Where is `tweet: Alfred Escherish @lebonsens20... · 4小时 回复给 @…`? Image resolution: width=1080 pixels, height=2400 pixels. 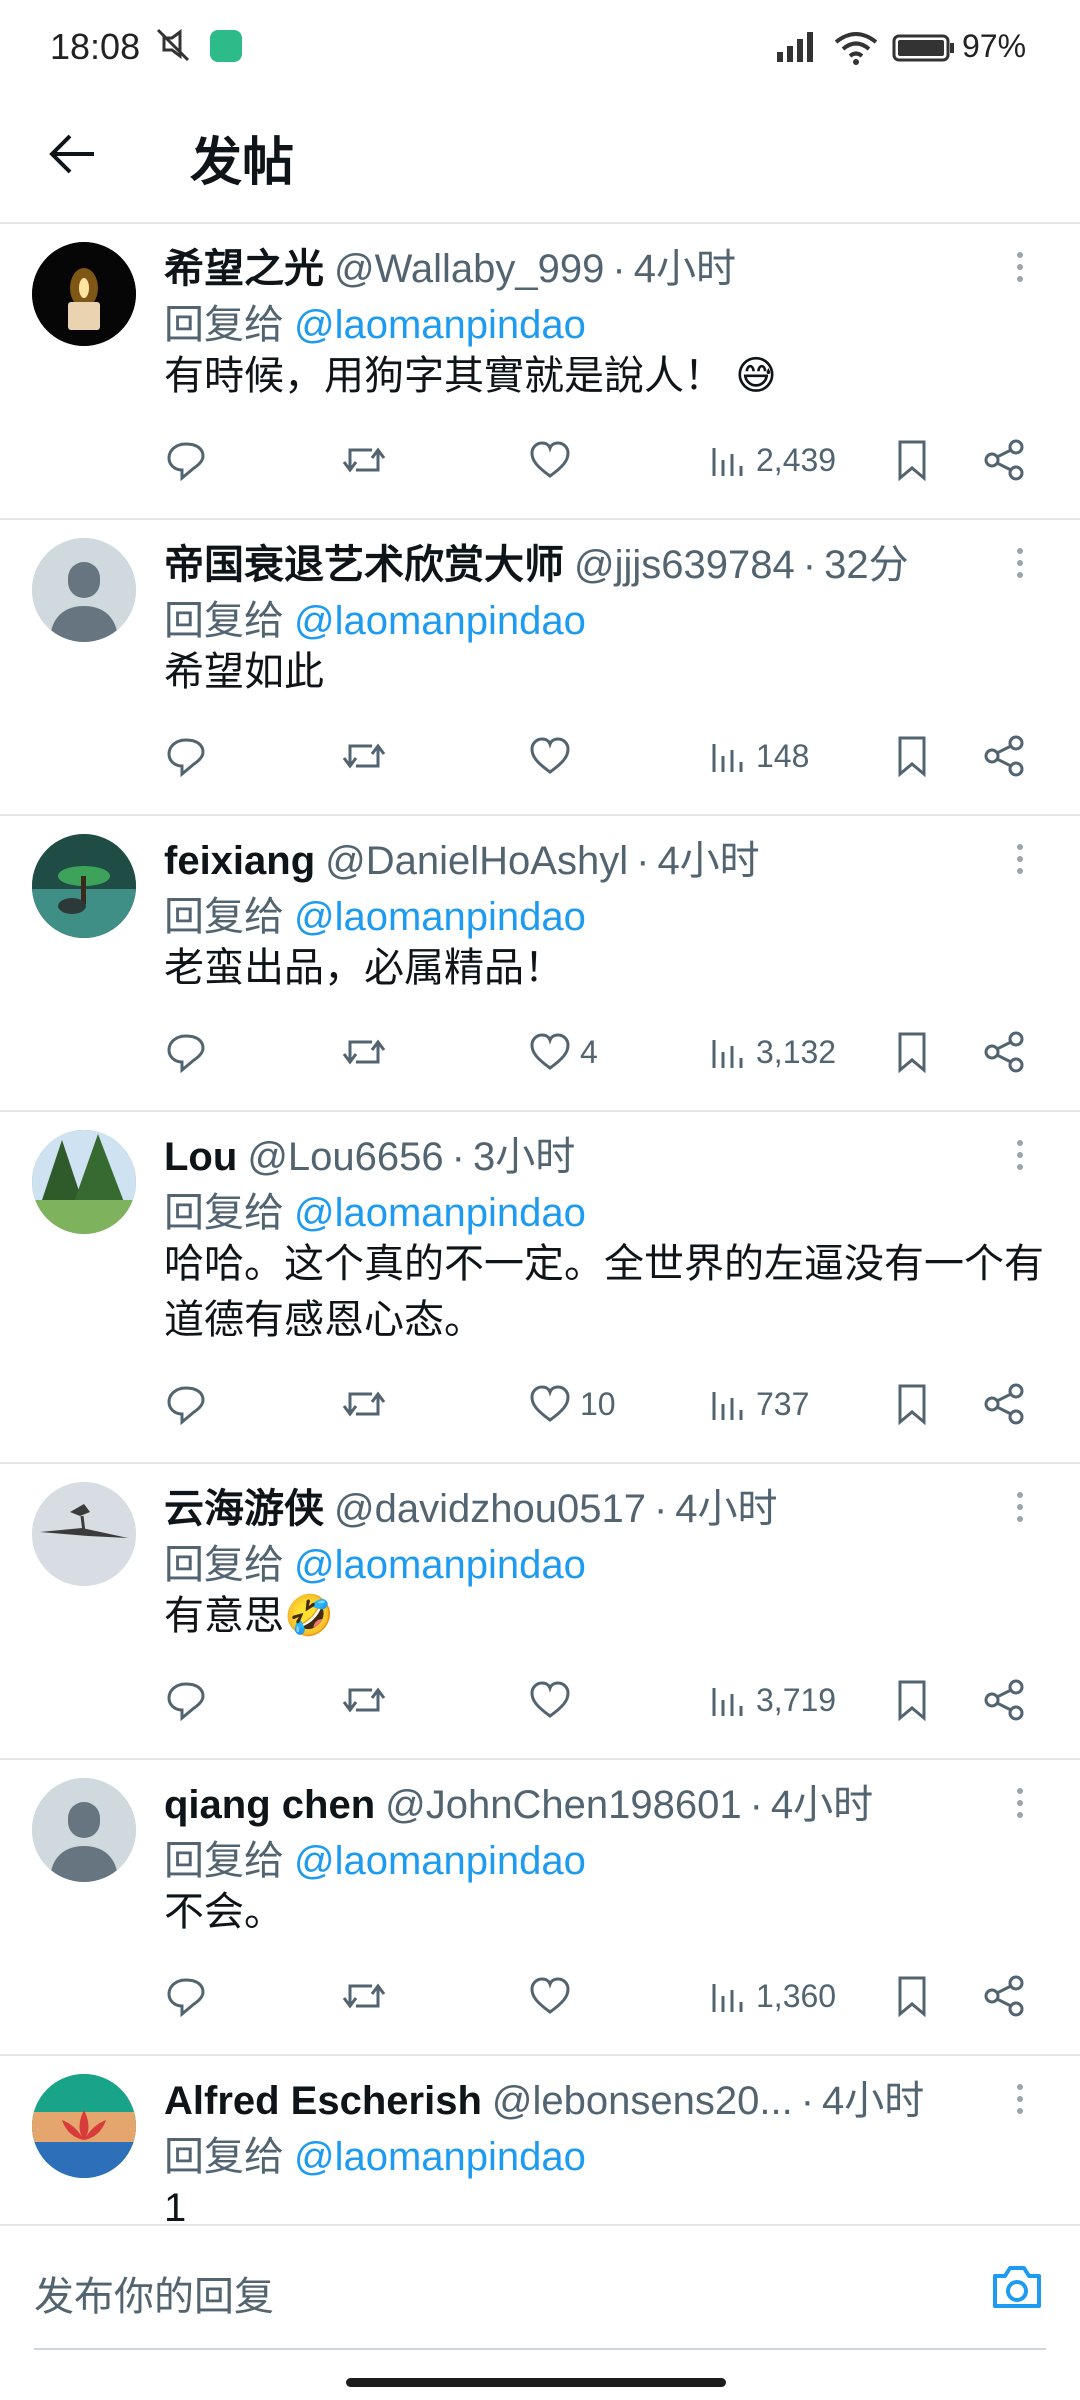 tweet: Alfred Escherish @lebonsens20... · 4小时 回复给 @… is located at coordinates (540, 2140).